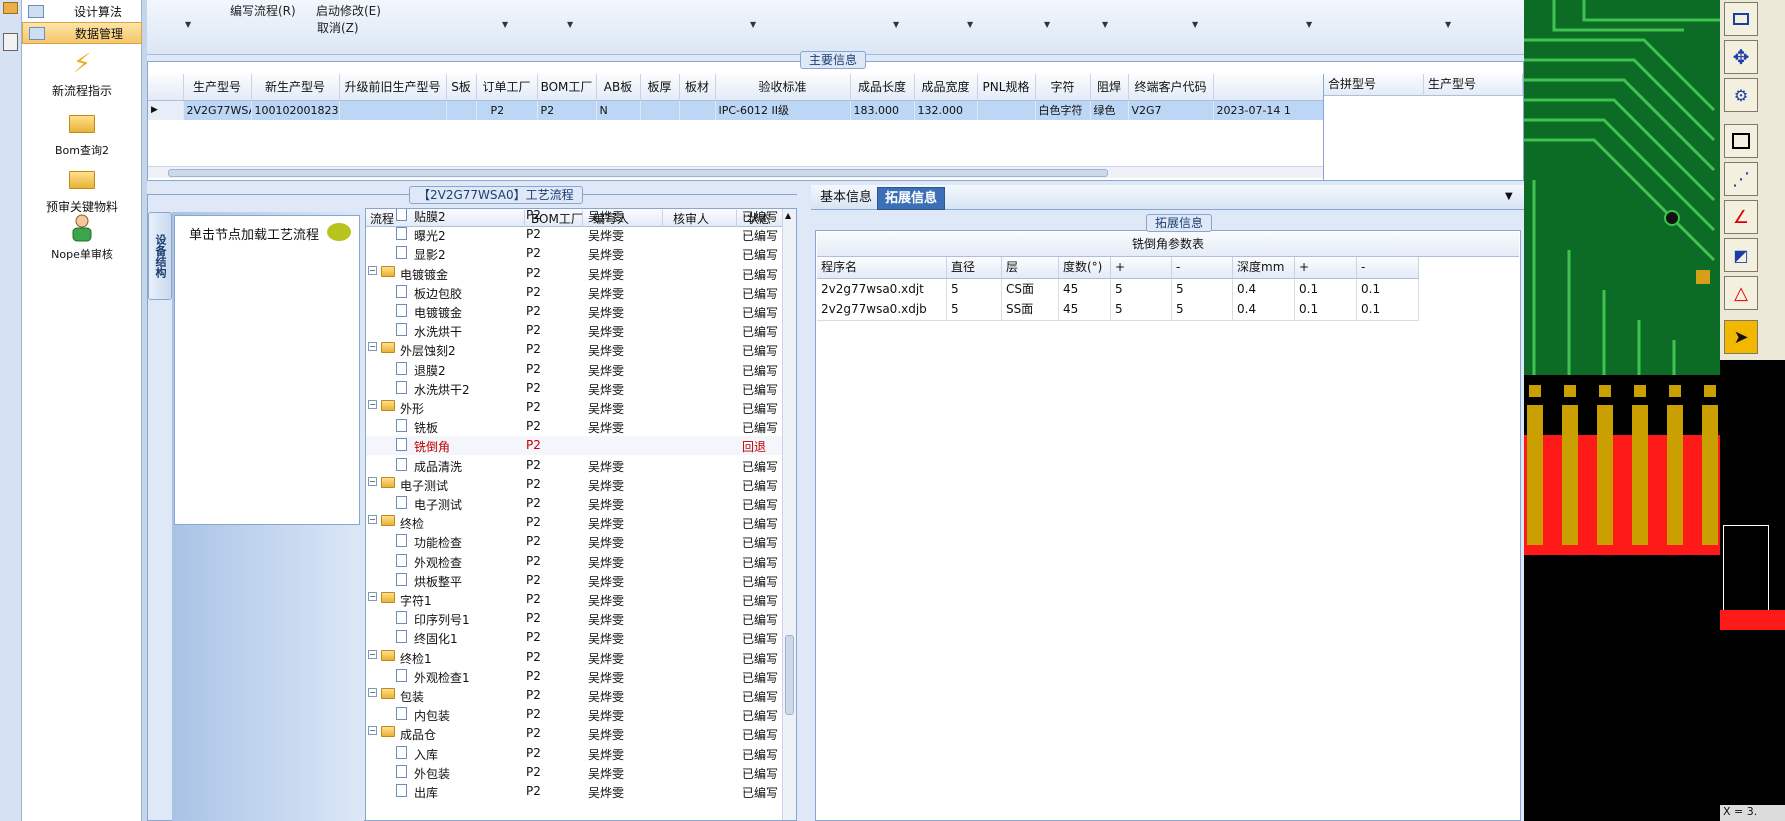 This screenshot has width=1785, height=821. What do you see at coordinates (1063, 110) in the screenshot?
I see `table-cell: 白色字符` at bounding box center [1063, 110].